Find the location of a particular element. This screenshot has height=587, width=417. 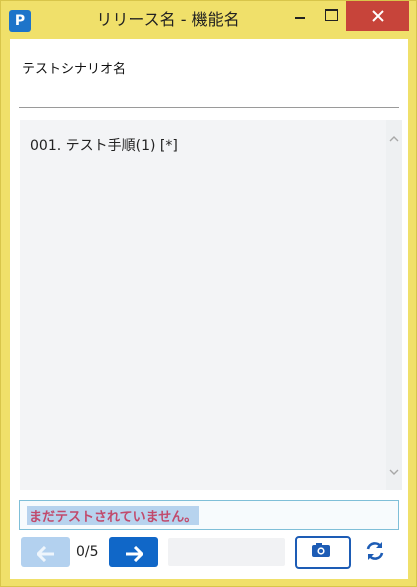

refresh-icon is located at coordinates (375, 551).